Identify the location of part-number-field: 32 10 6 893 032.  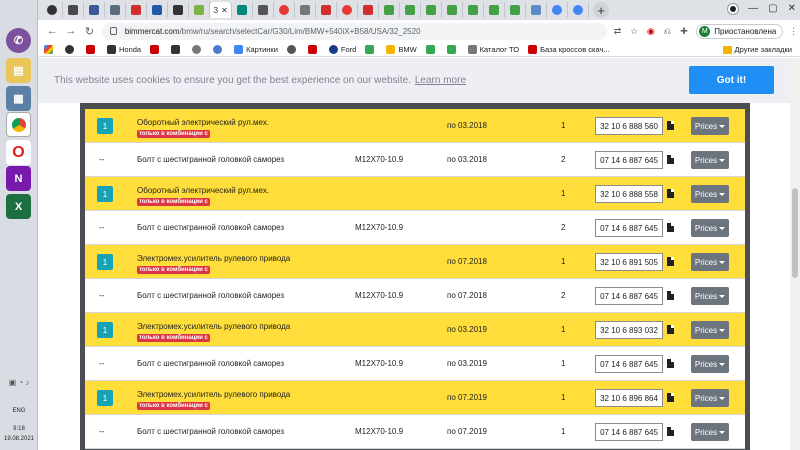
(629, 330).